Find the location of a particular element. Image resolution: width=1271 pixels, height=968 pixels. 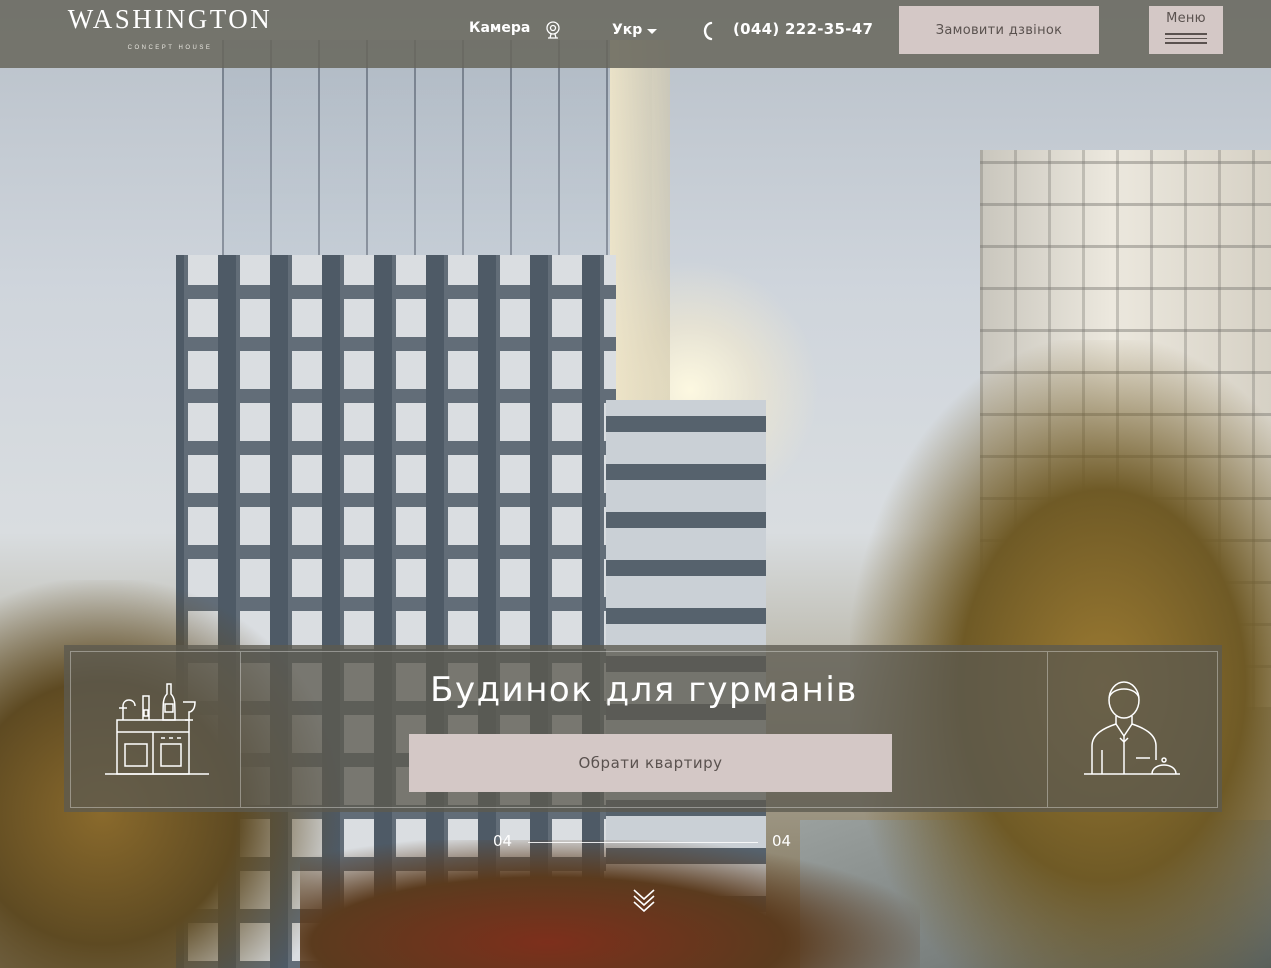

language-selector: Укр is located at coordinates (635, 30).